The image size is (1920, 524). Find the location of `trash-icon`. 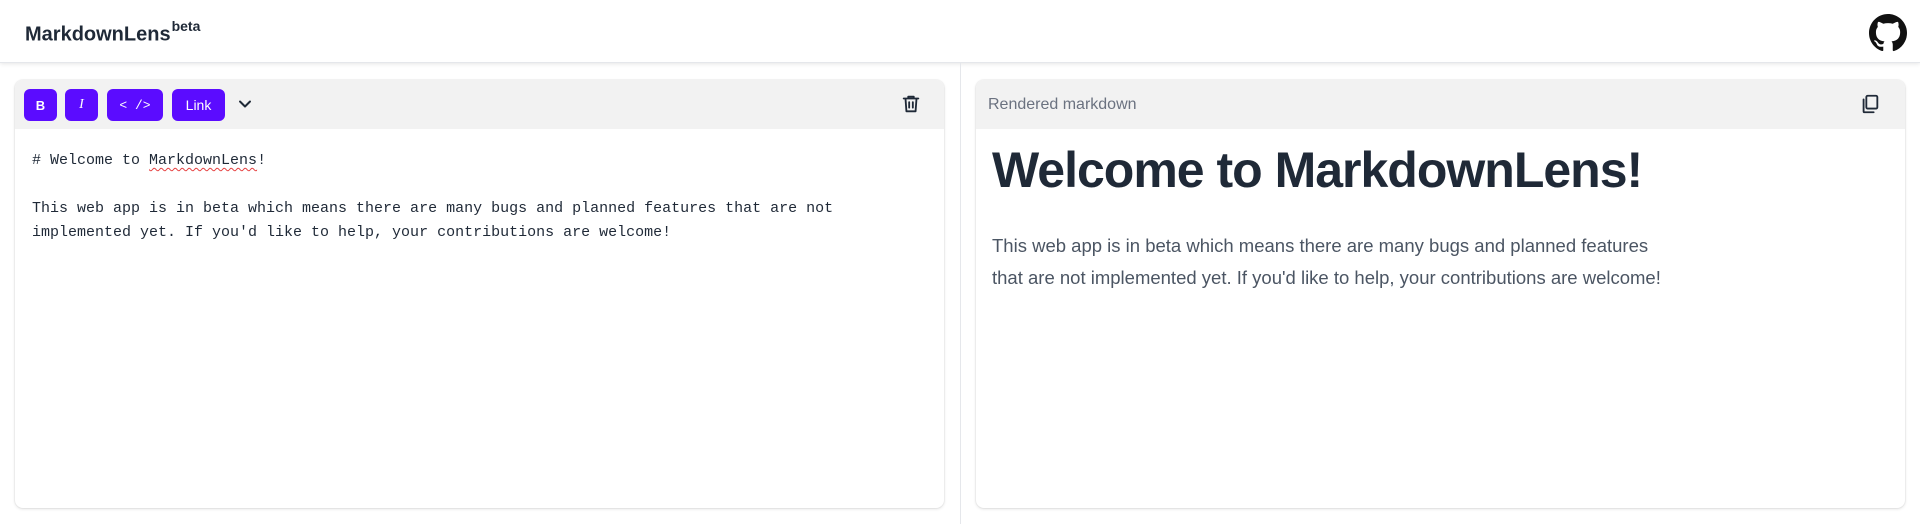

trash-icon is located at coordinates (911, 104).